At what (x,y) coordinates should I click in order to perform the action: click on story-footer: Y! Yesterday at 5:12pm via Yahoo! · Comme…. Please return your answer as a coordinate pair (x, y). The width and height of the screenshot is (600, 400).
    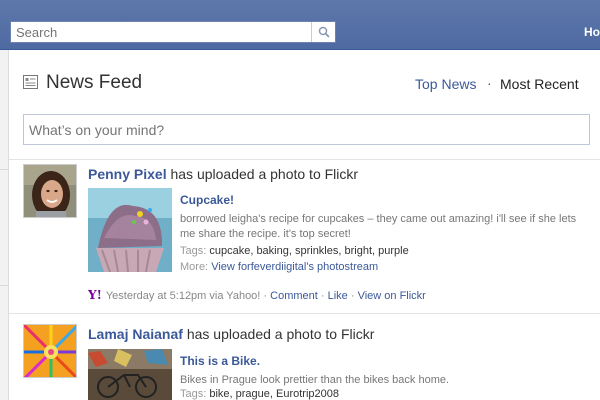
    Looking at the image, I should click on (257, 295).